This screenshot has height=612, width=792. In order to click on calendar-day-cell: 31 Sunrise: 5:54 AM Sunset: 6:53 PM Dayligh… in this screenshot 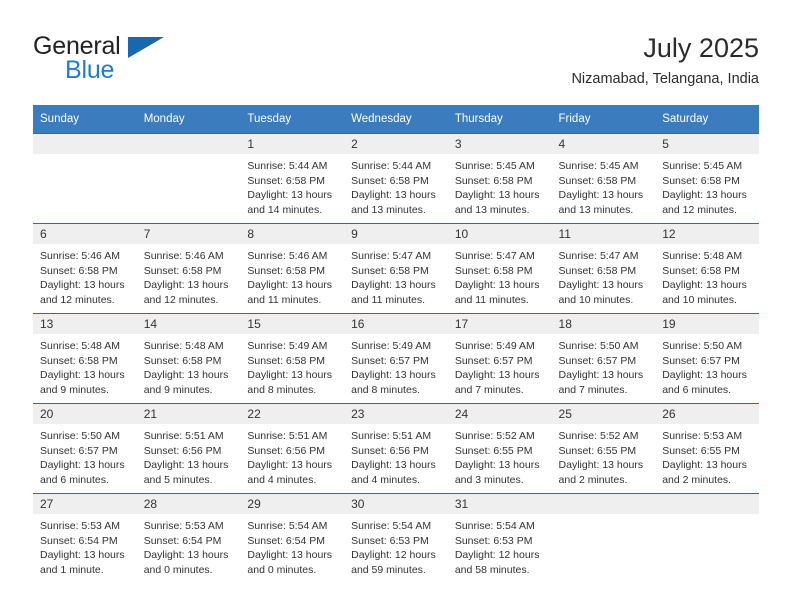, I will do `click(499, 538)`.